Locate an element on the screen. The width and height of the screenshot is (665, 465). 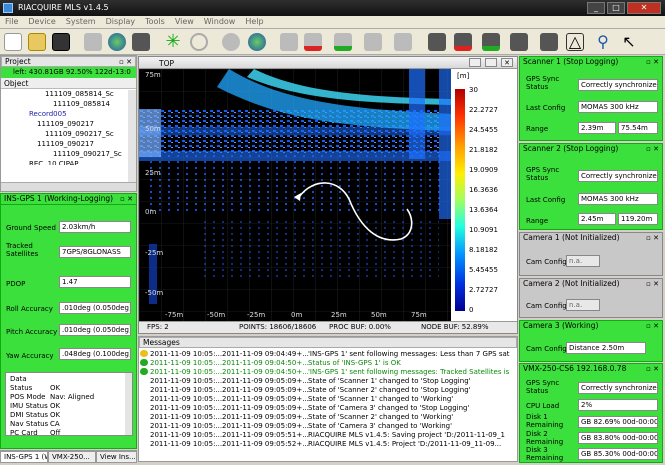
camera-record-icon is located at coordinates (463, 42).